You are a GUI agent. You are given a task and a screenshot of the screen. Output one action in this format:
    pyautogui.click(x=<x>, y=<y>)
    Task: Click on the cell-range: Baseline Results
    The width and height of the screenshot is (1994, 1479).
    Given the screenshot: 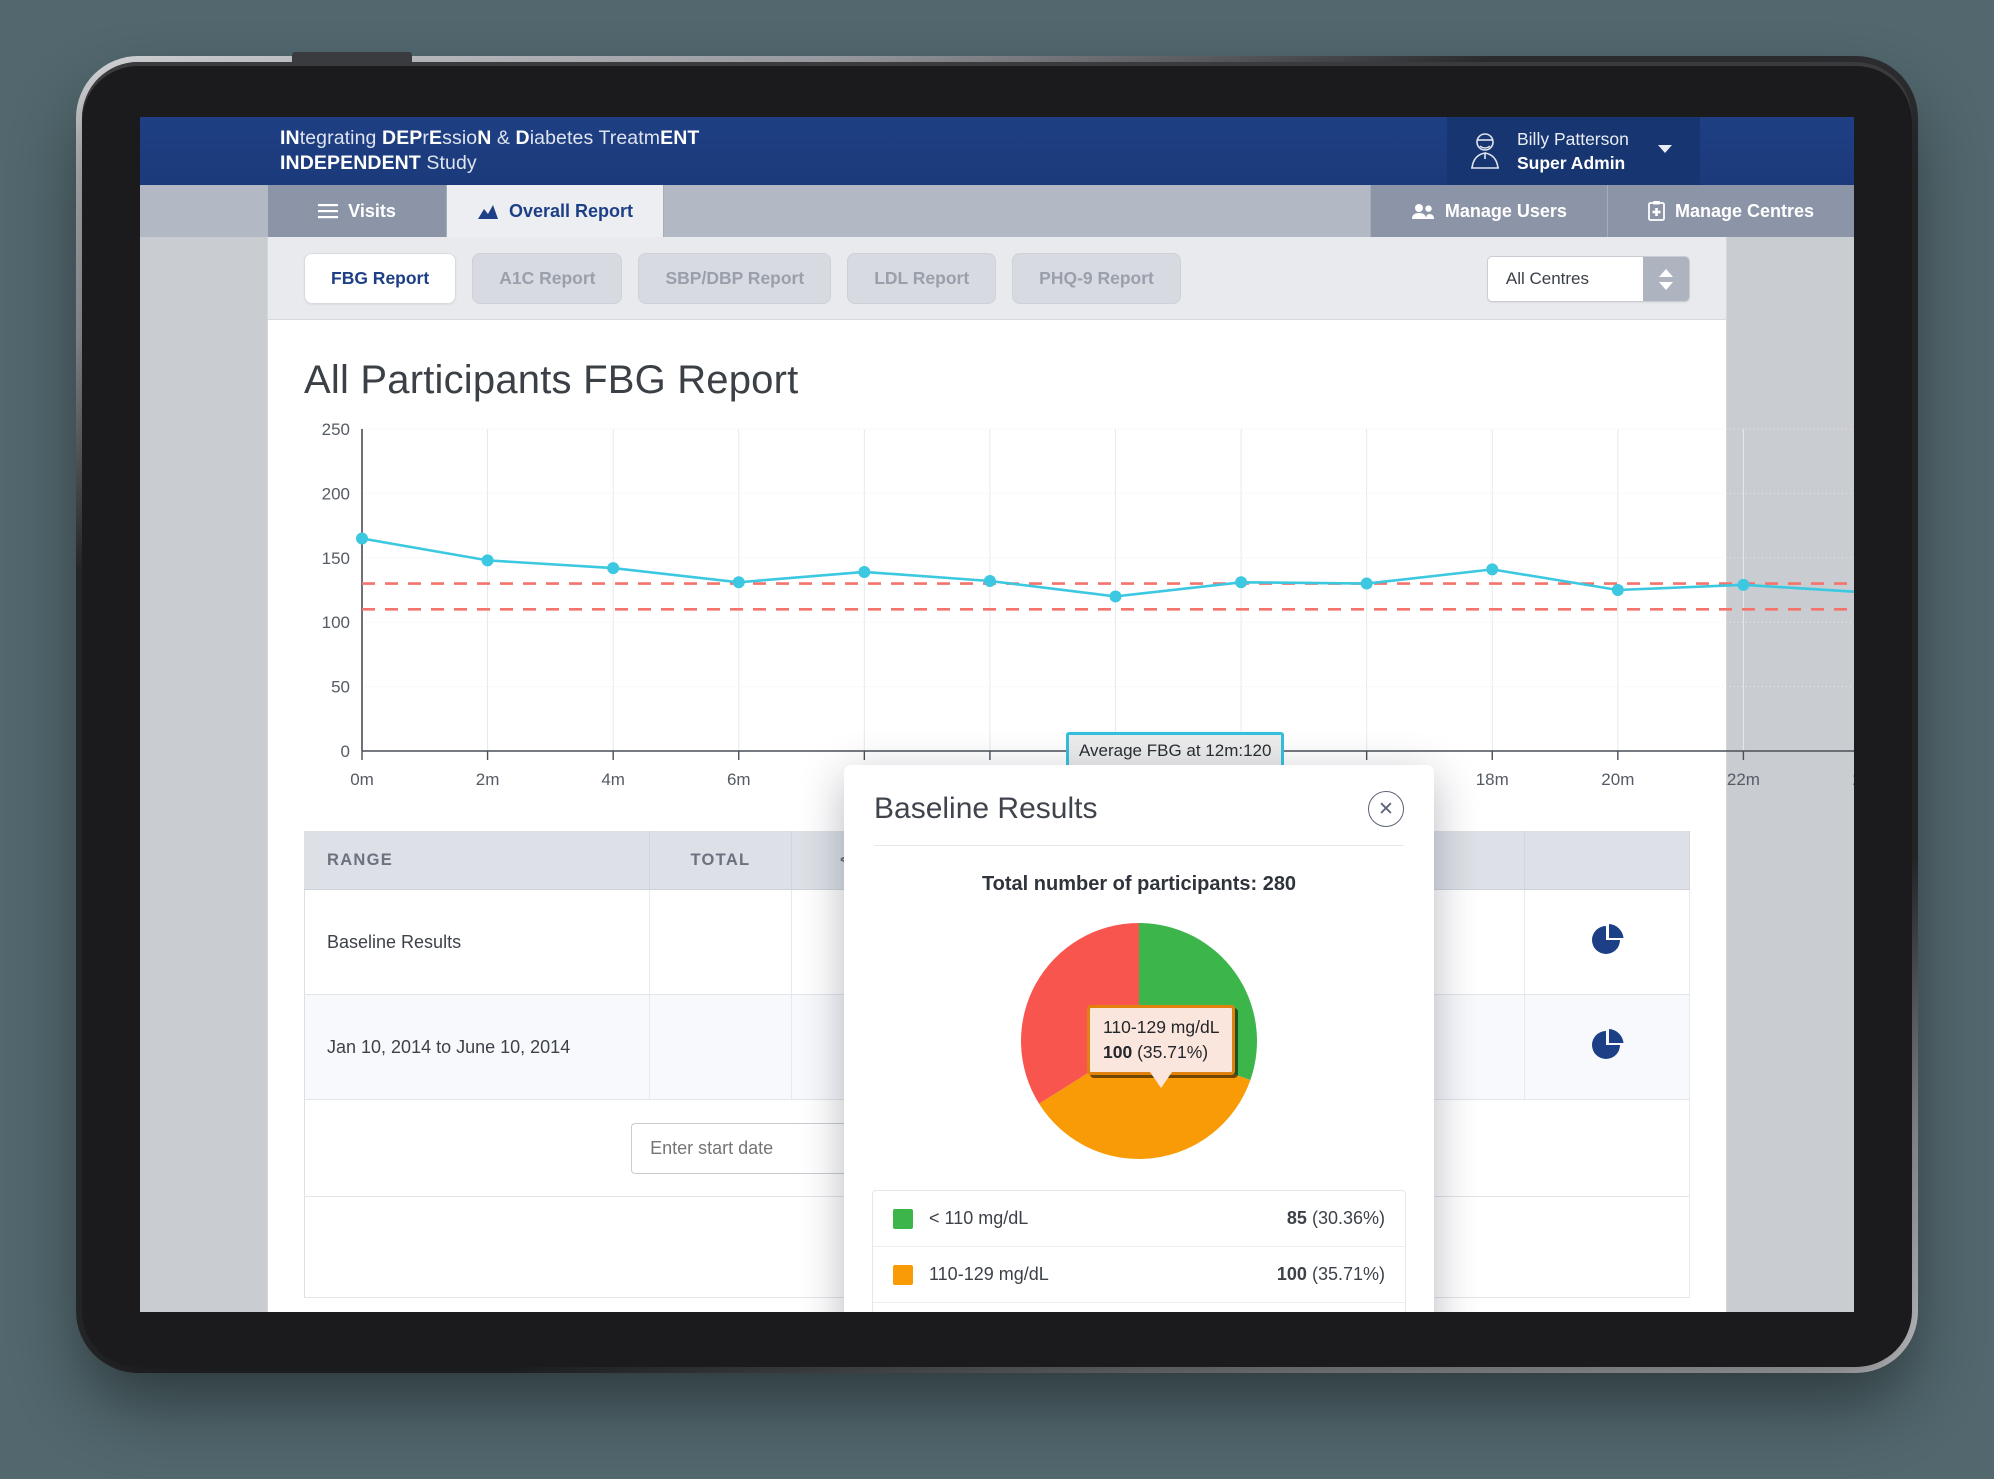 What is the action you would take?
    pyautogui.click(x=477, y=942)
    